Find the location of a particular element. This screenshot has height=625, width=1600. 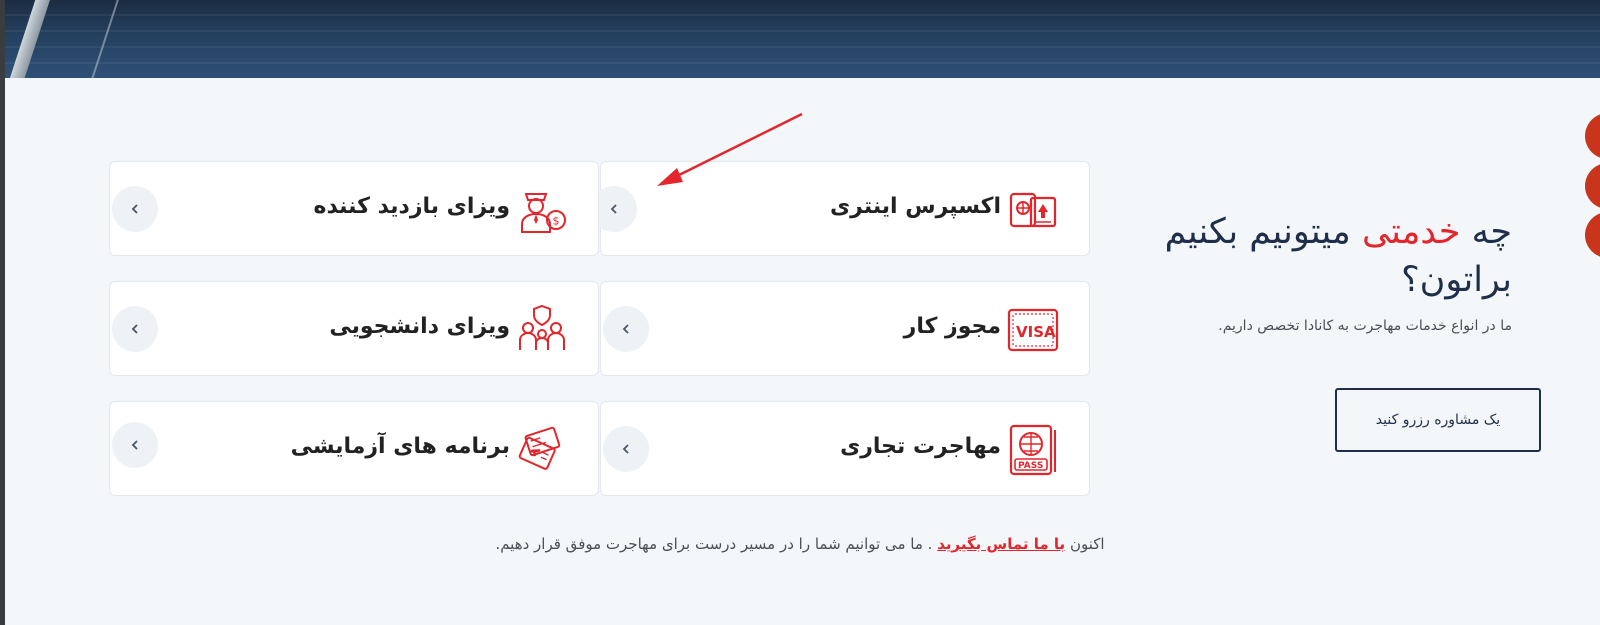

svg-text: VISA is located at coordinates (1036, 332).